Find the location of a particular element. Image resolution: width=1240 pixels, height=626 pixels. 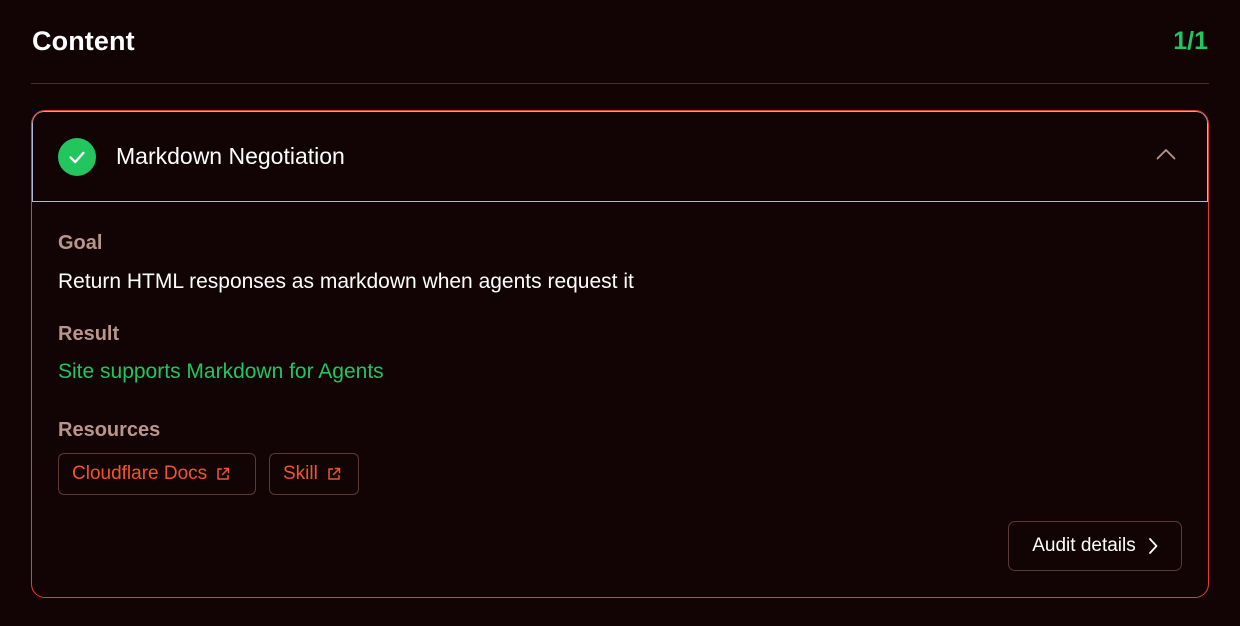

audit-details-label: Audit details is located at coordinates (1084, 545).